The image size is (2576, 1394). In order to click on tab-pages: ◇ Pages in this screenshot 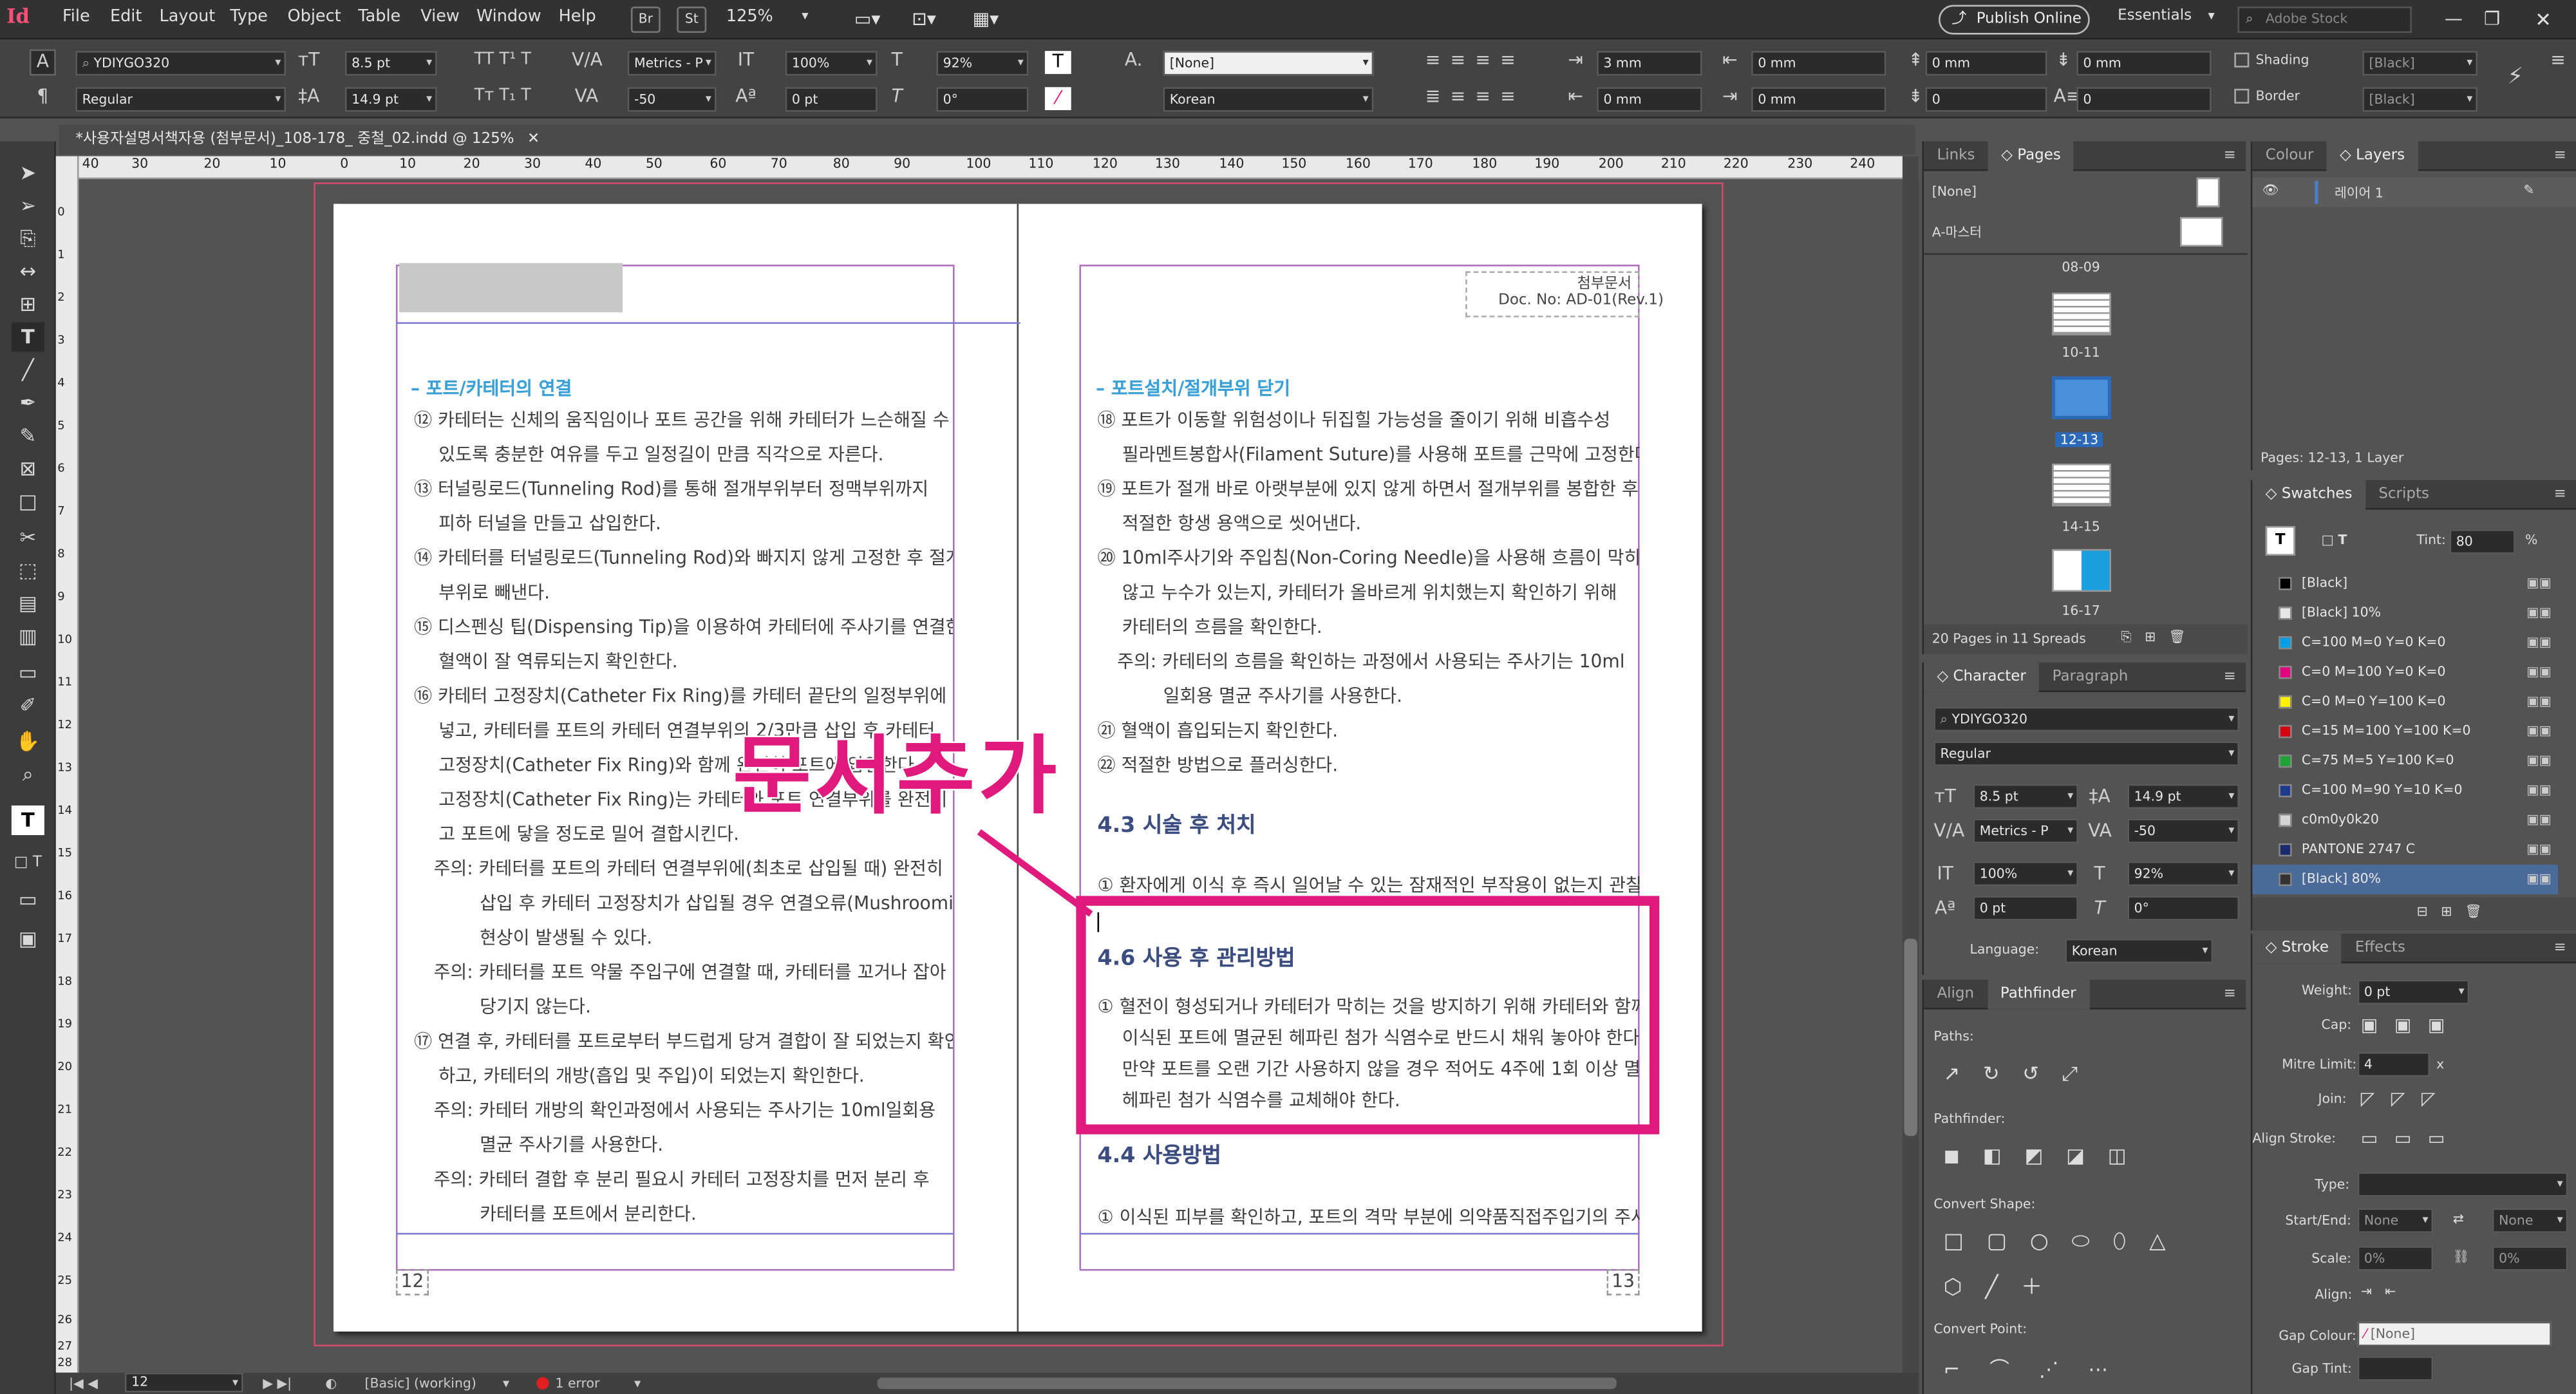, I will do `click(2031, 156)`.